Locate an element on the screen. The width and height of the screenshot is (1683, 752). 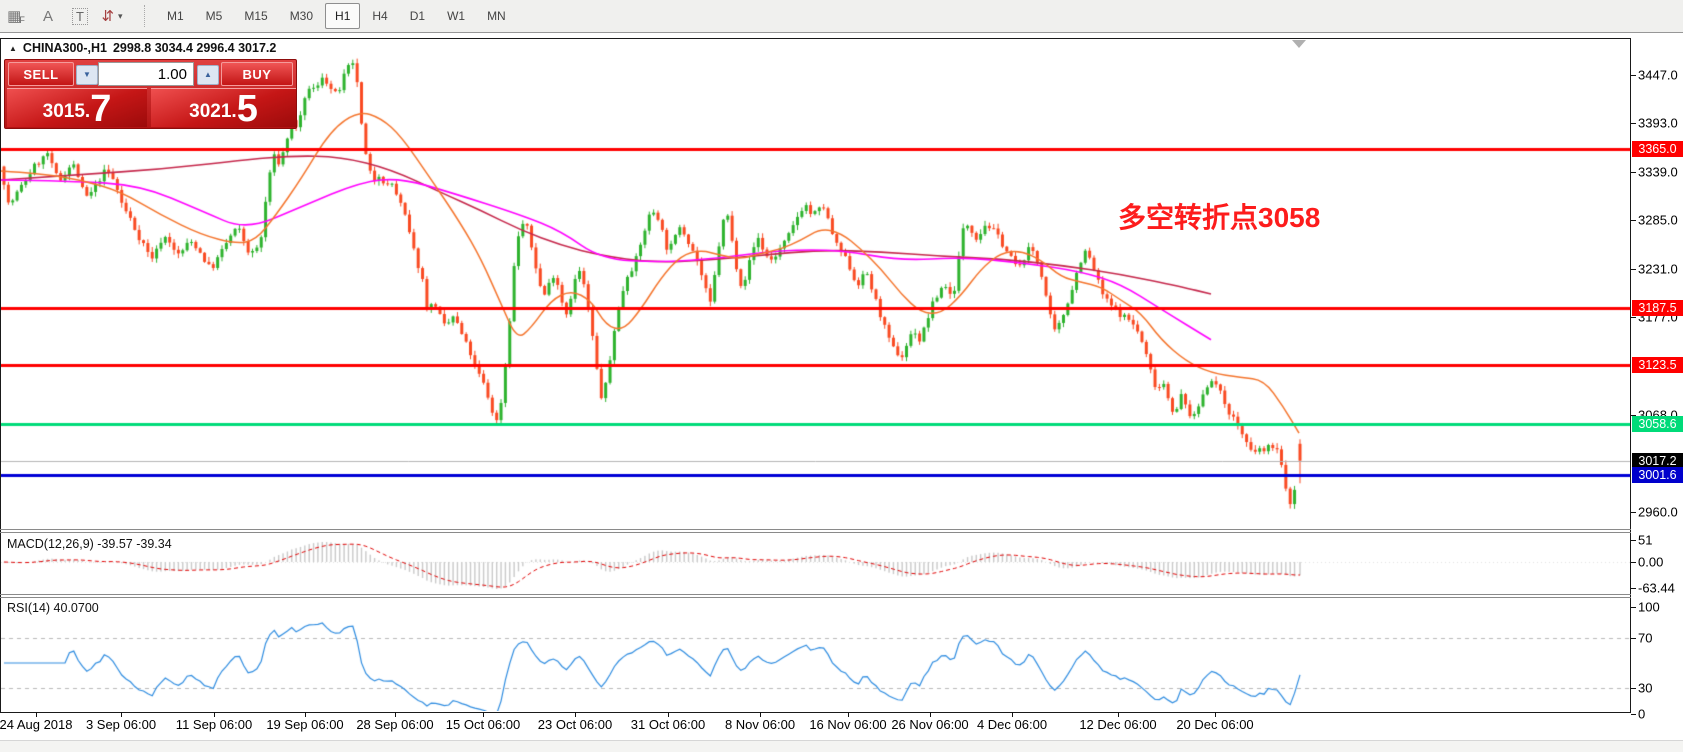
timeframe-button-h4: H4 is located at coordinates (379, 16).